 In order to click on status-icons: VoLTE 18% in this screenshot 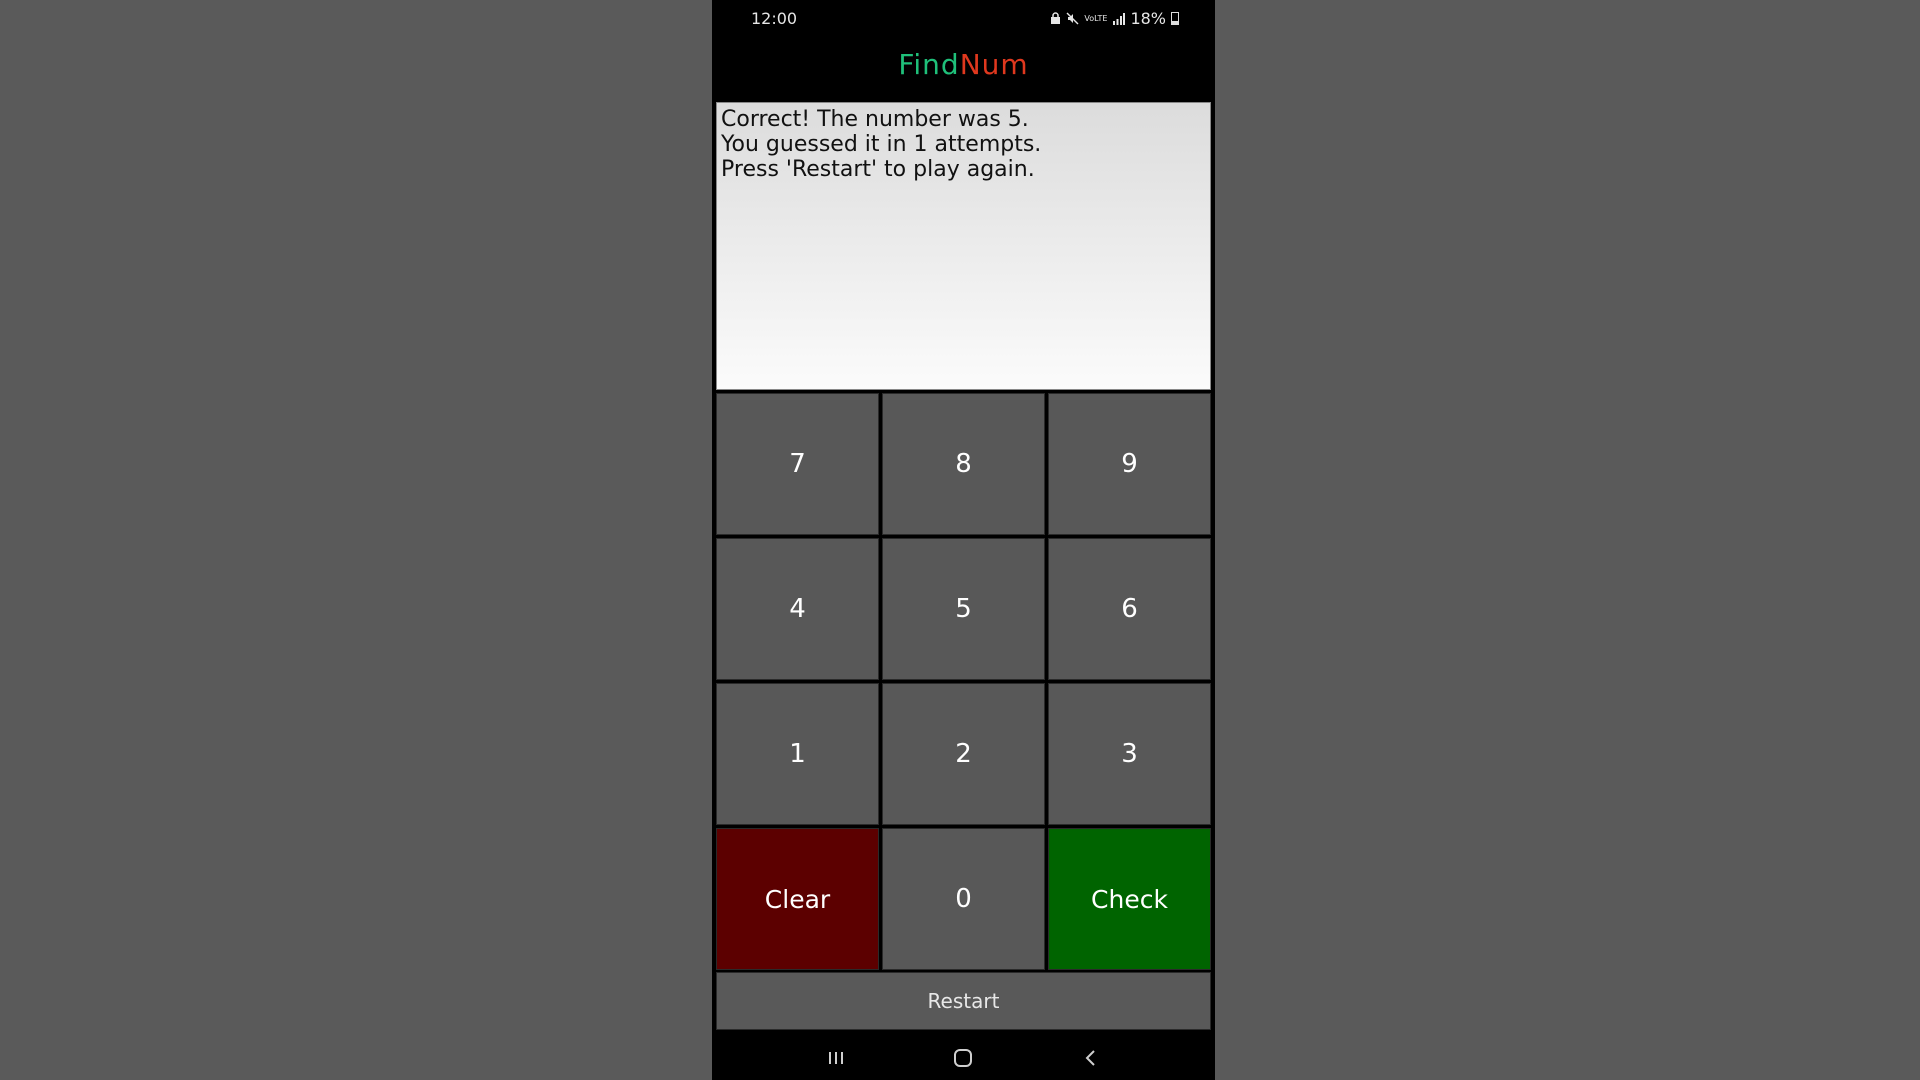, I will do `click(1114, 18)`.